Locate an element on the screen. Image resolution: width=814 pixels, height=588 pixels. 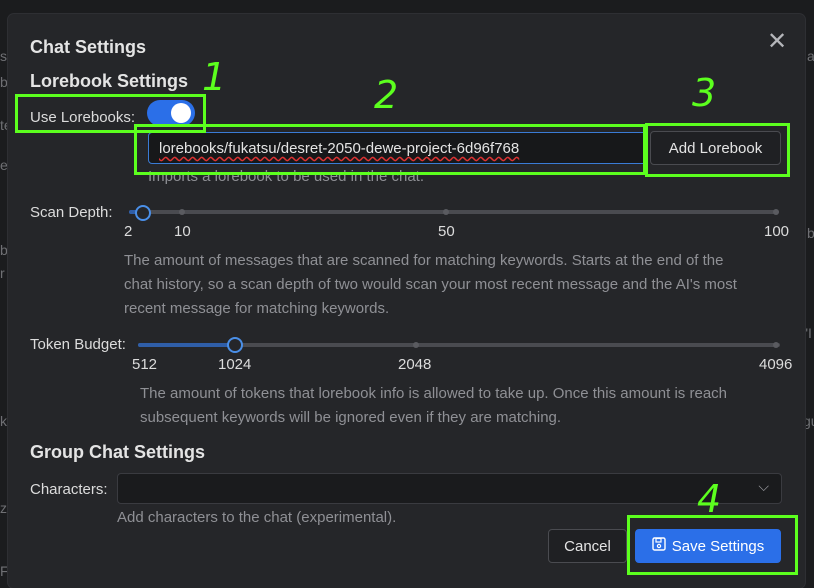
scan-depth-slider-thumb is located at coordinates (143, 213).